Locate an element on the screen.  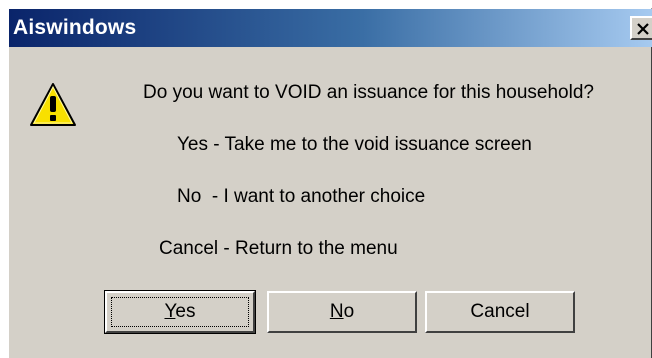
title-bar: Aiswindows is located at coordinates (330, 28).